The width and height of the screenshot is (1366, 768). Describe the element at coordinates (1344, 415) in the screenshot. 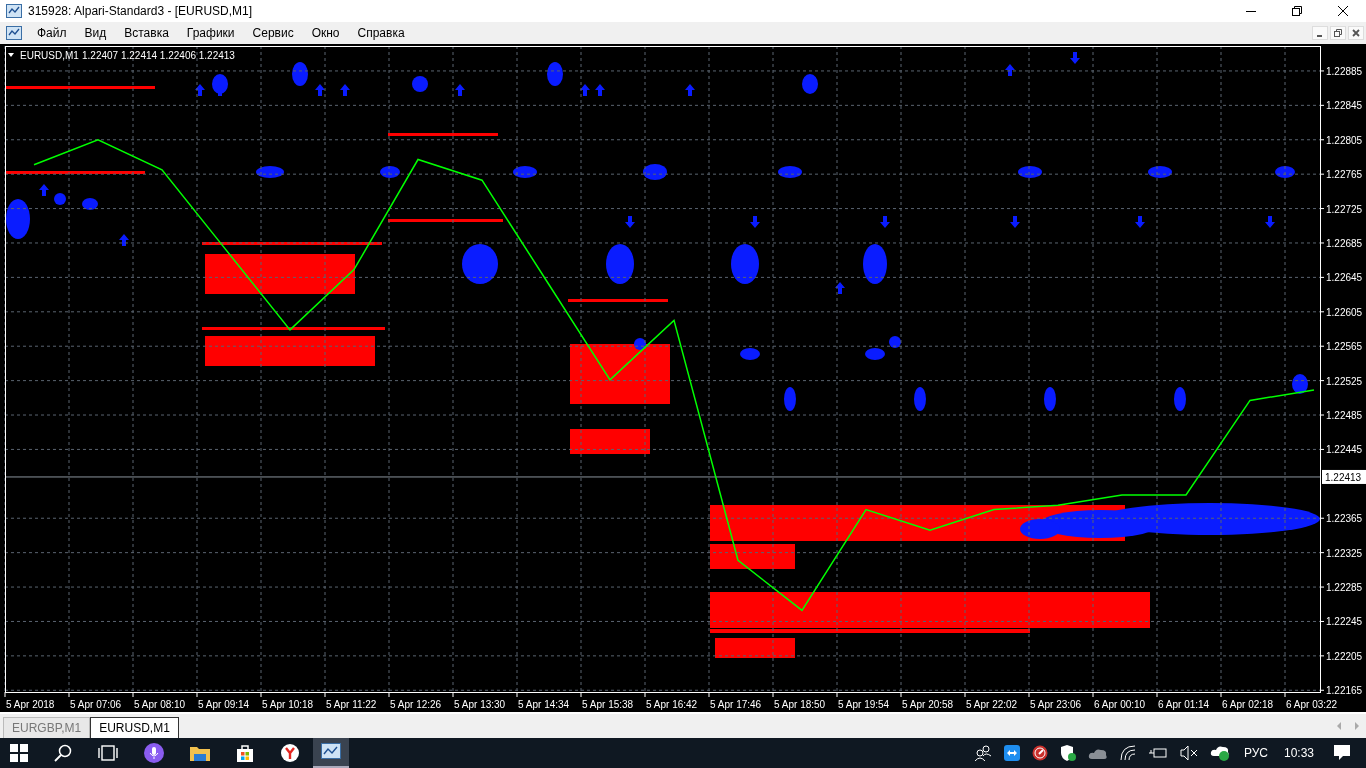

I see `price-label: 1.22485` at that location.